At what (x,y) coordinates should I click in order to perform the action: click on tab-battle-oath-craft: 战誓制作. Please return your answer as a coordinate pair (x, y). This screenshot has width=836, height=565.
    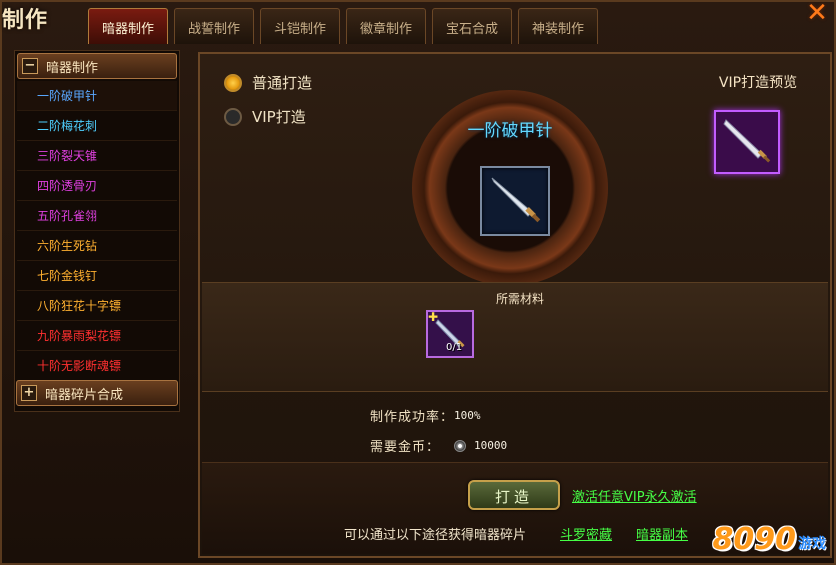
    Looking at the image, I should click on (214, 26).